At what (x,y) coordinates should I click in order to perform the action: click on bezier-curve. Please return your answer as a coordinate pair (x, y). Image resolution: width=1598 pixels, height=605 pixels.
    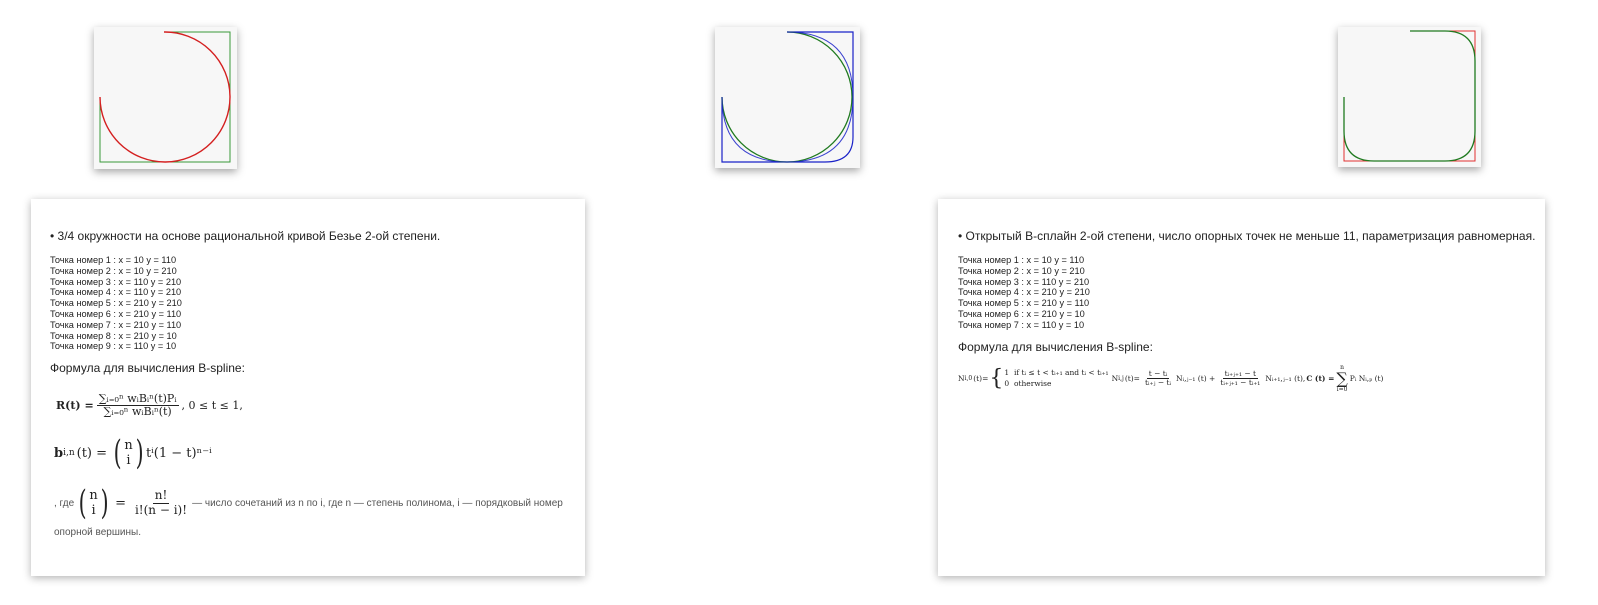
    Looking at the image, I should click on (165, 97).